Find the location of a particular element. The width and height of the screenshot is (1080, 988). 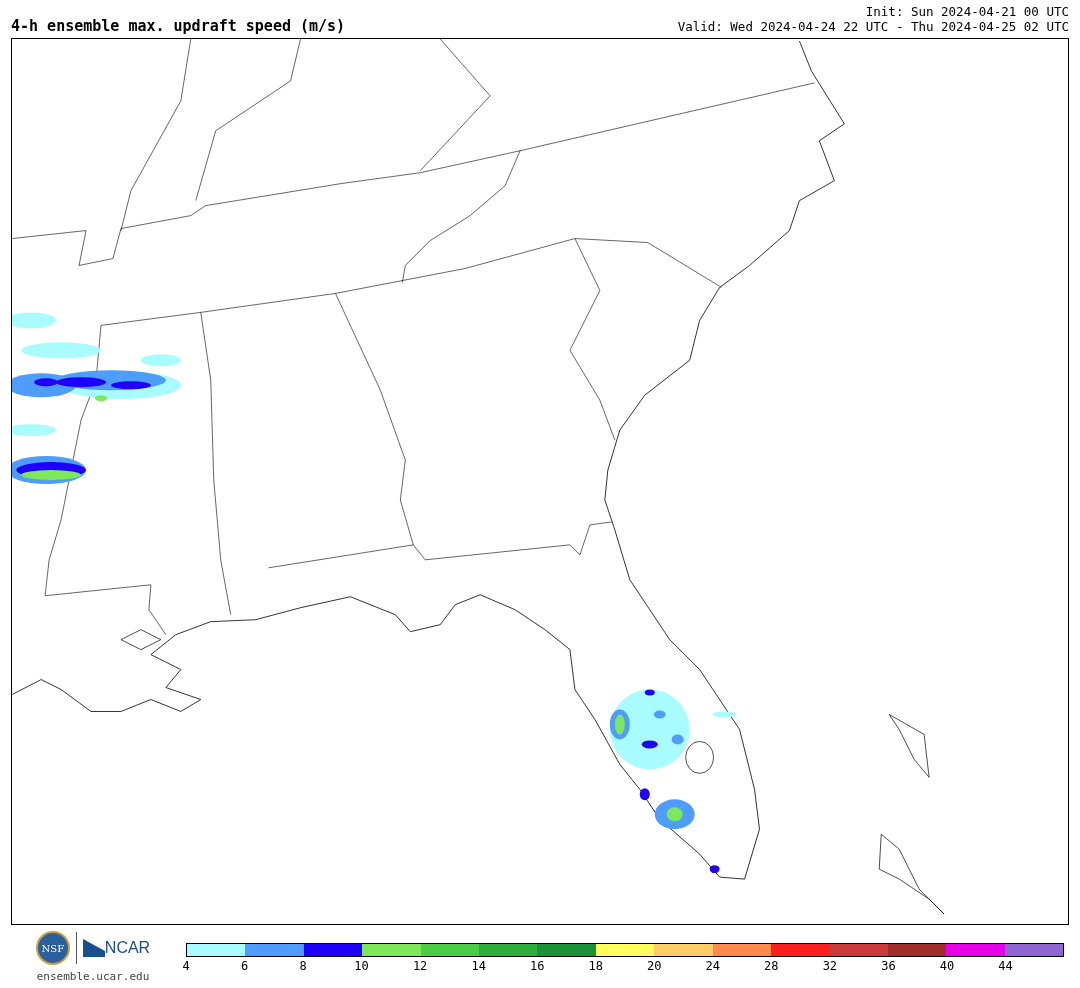

site-url: ensemble.ucar.edu is located at coordinates (93, 977).